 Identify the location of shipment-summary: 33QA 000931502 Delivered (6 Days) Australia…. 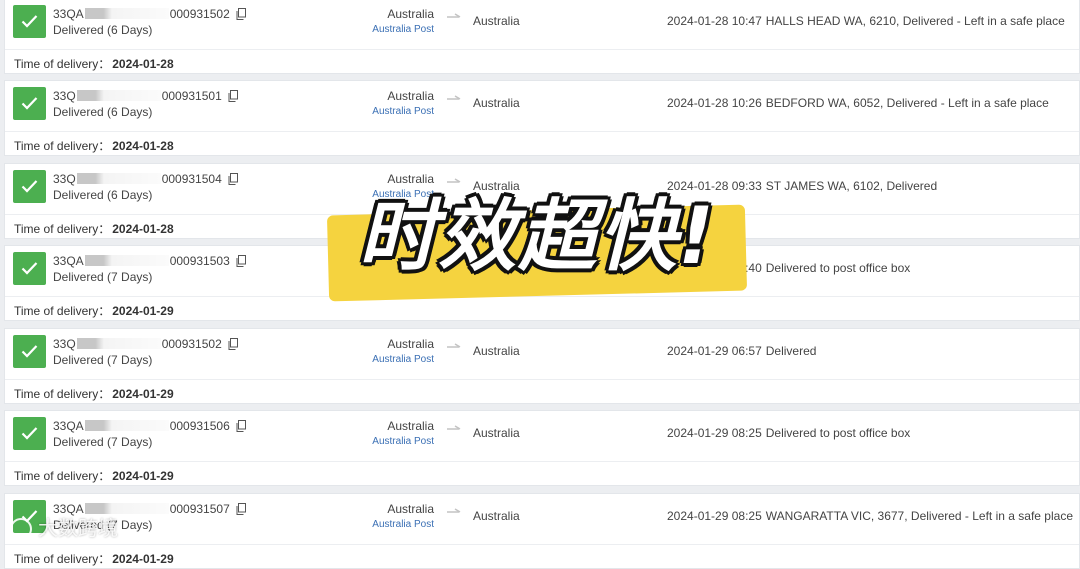
(542, 25).